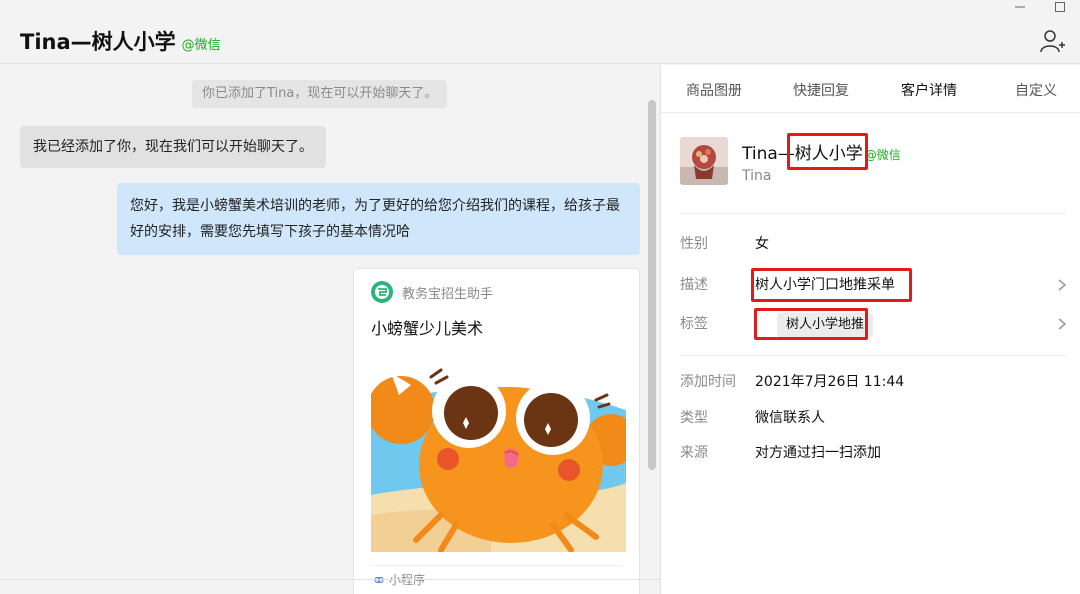 This screenshot has height=594, width=1080. What do you see at coordinates (694, 324) in the screenshot?
I see `tags-label: 标签` at bounding box center [694, 324].